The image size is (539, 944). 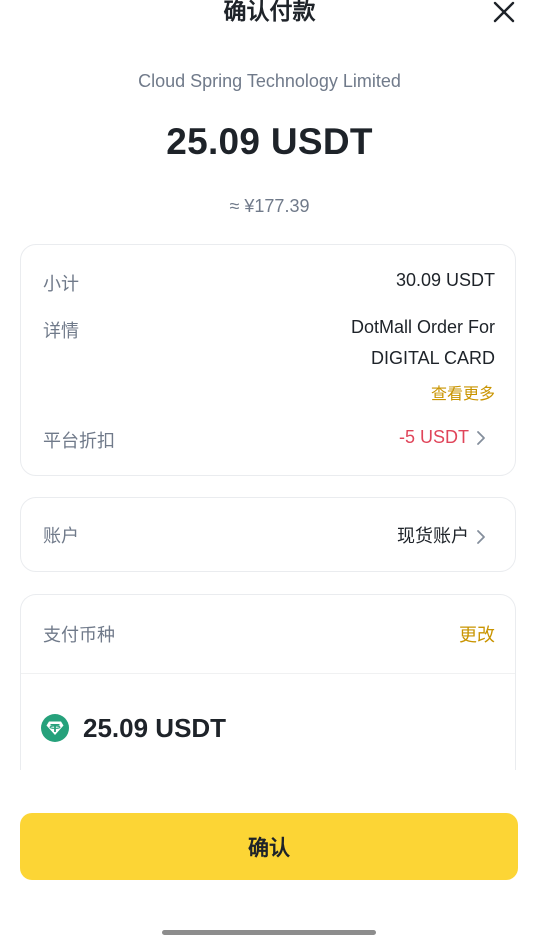 I want to click on detail-line-2: DIGITAL CARD, so click(x=432, y=358).